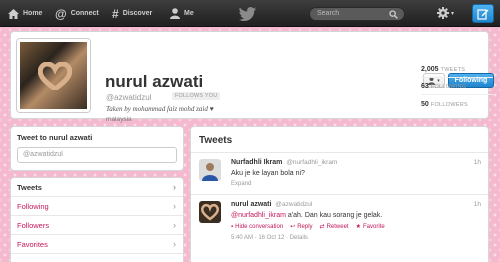 The width and height of the screenshot is (500, 262). Describe the element at coordinates (115, 13) in the screenshot. I see `hash-icon: #` at that location.